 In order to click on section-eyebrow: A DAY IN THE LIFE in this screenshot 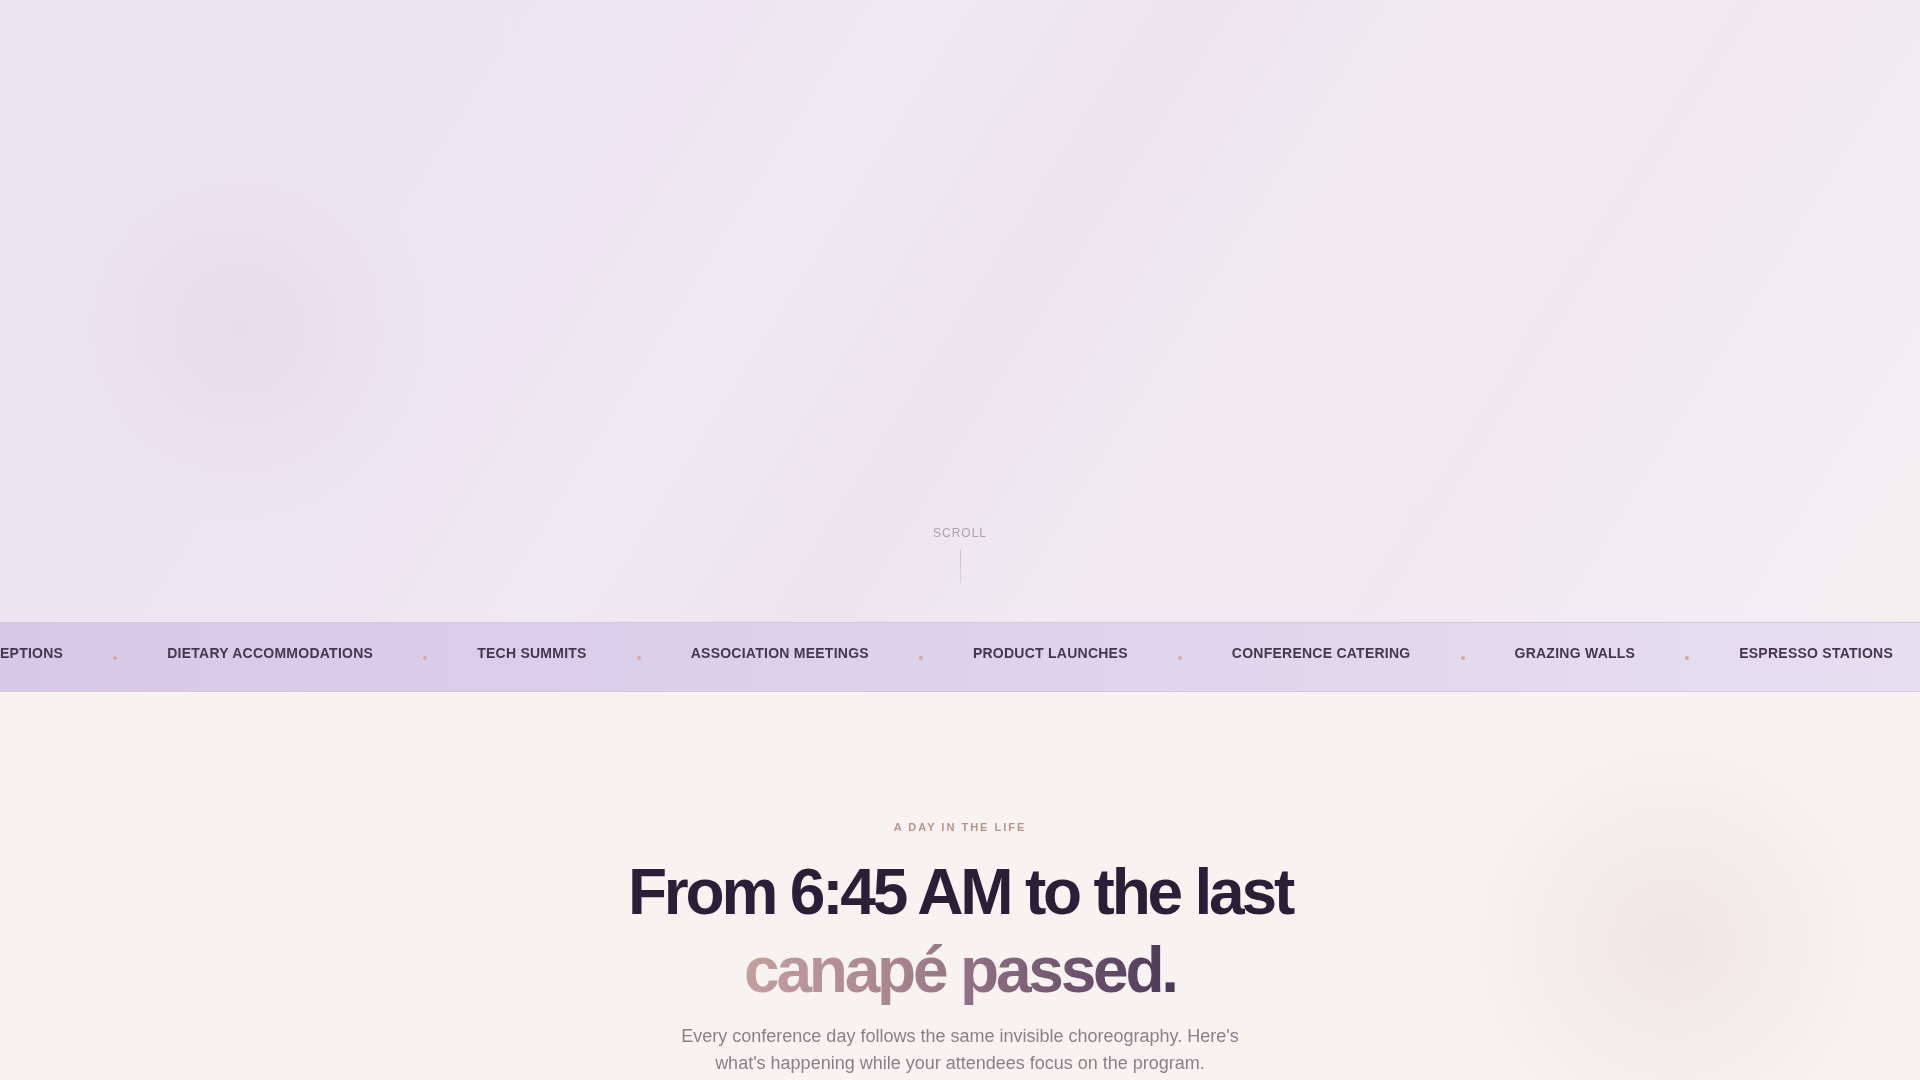, I will do `click(960, 827)`.